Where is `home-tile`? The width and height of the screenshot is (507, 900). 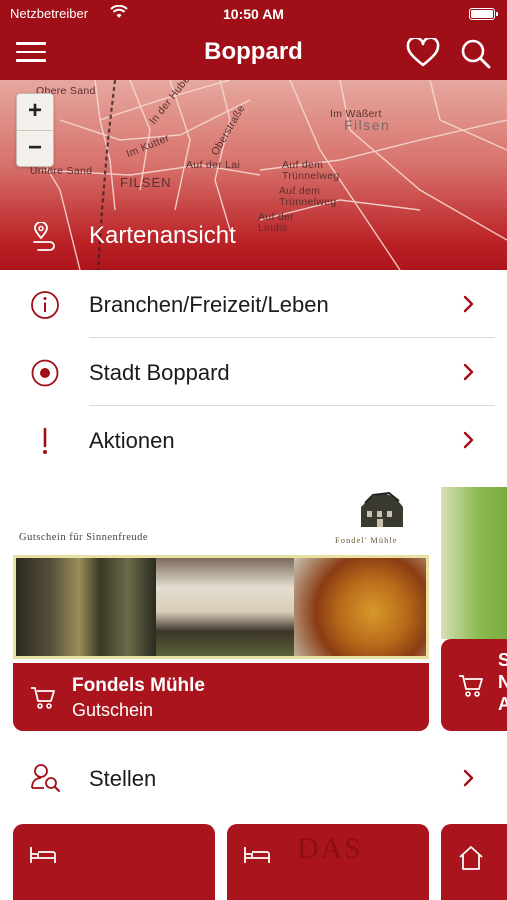 home-tile is located at coordinates (474, 862).